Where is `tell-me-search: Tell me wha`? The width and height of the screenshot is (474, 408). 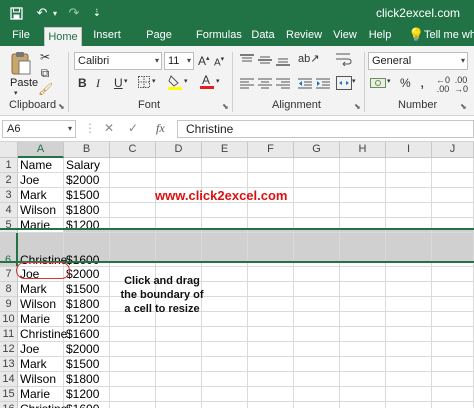
tell-me-search: Tell me wha is located at coordinates (449, 36).